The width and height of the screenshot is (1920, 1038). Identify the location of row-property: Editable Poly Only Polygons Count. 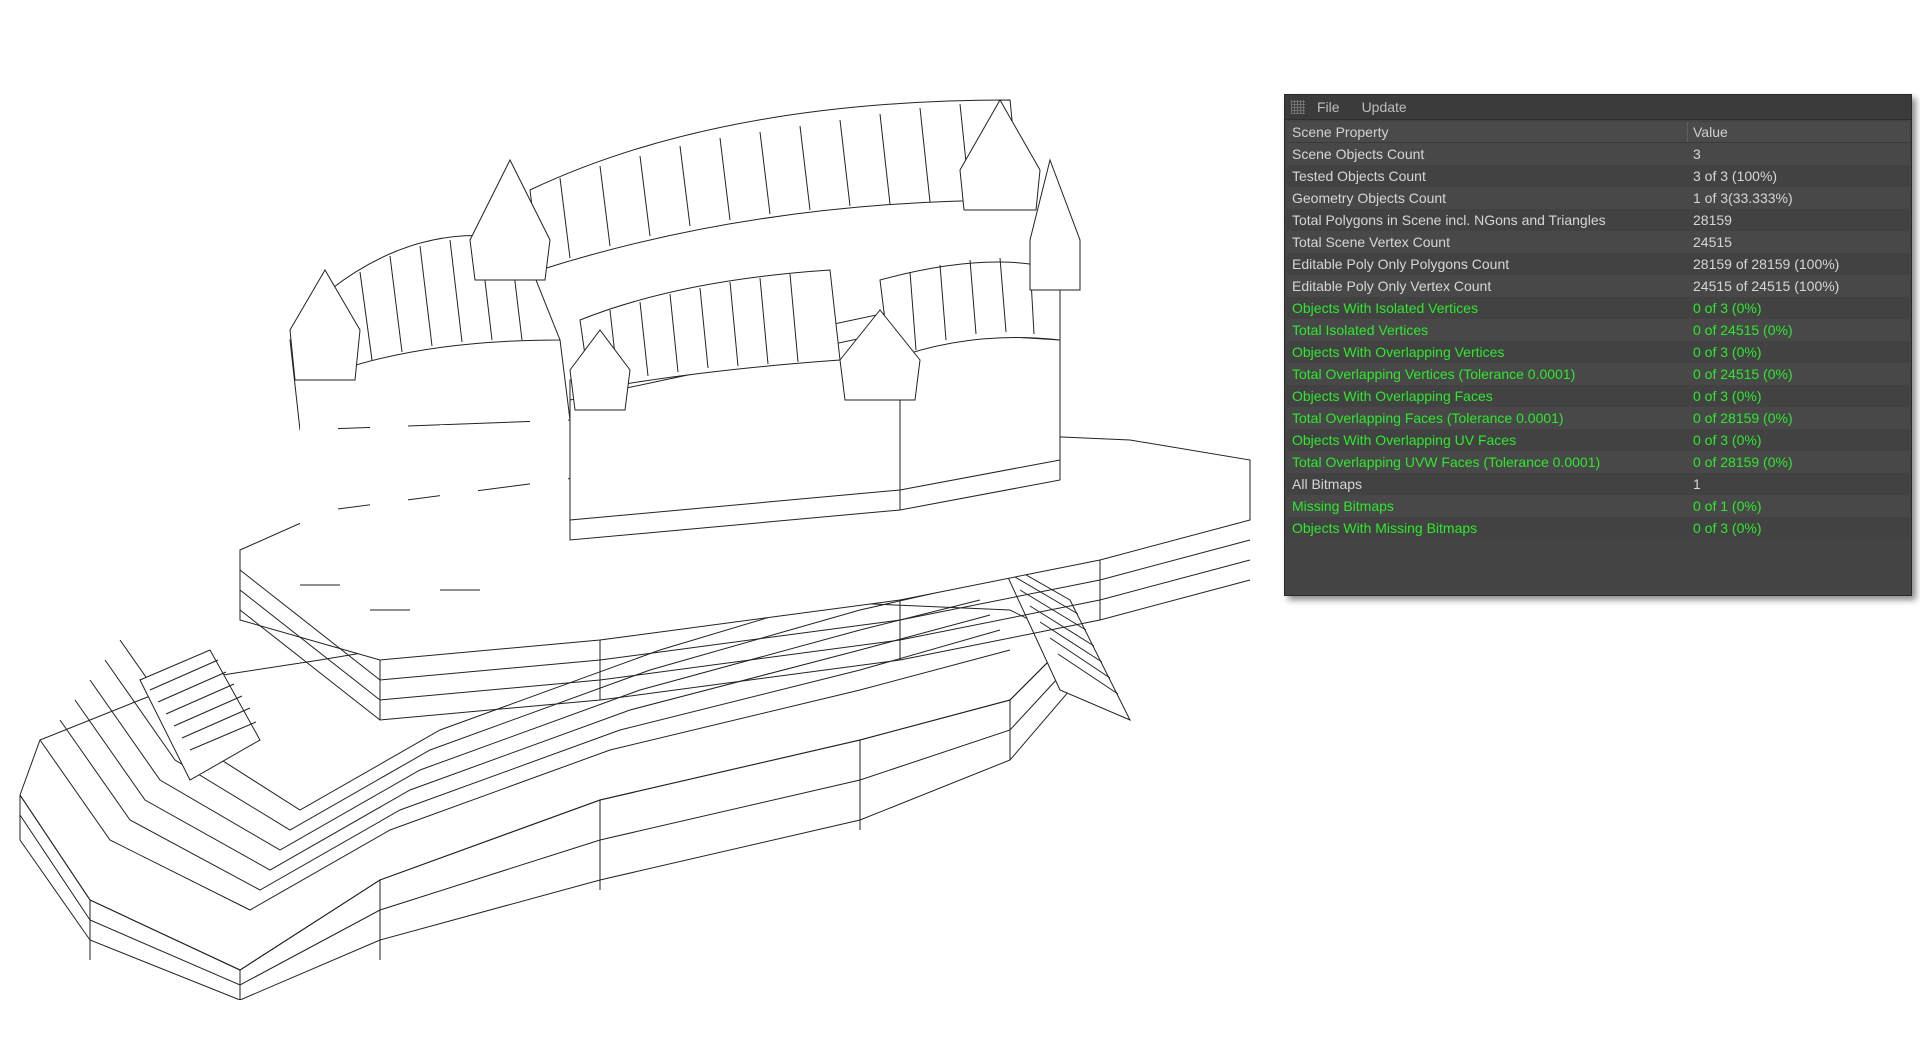
(1401, 264).